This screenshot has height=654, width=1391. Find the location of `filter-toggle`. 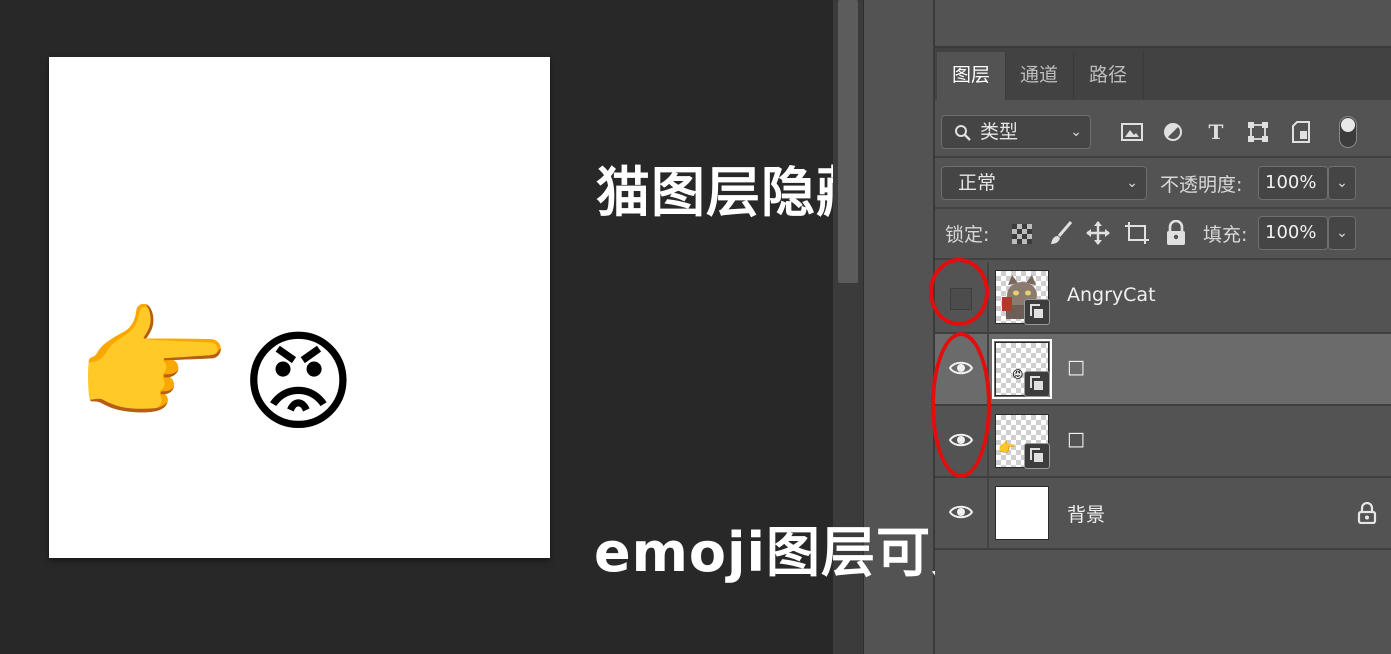

filter-toggle is located at coordinates (1348, 132).